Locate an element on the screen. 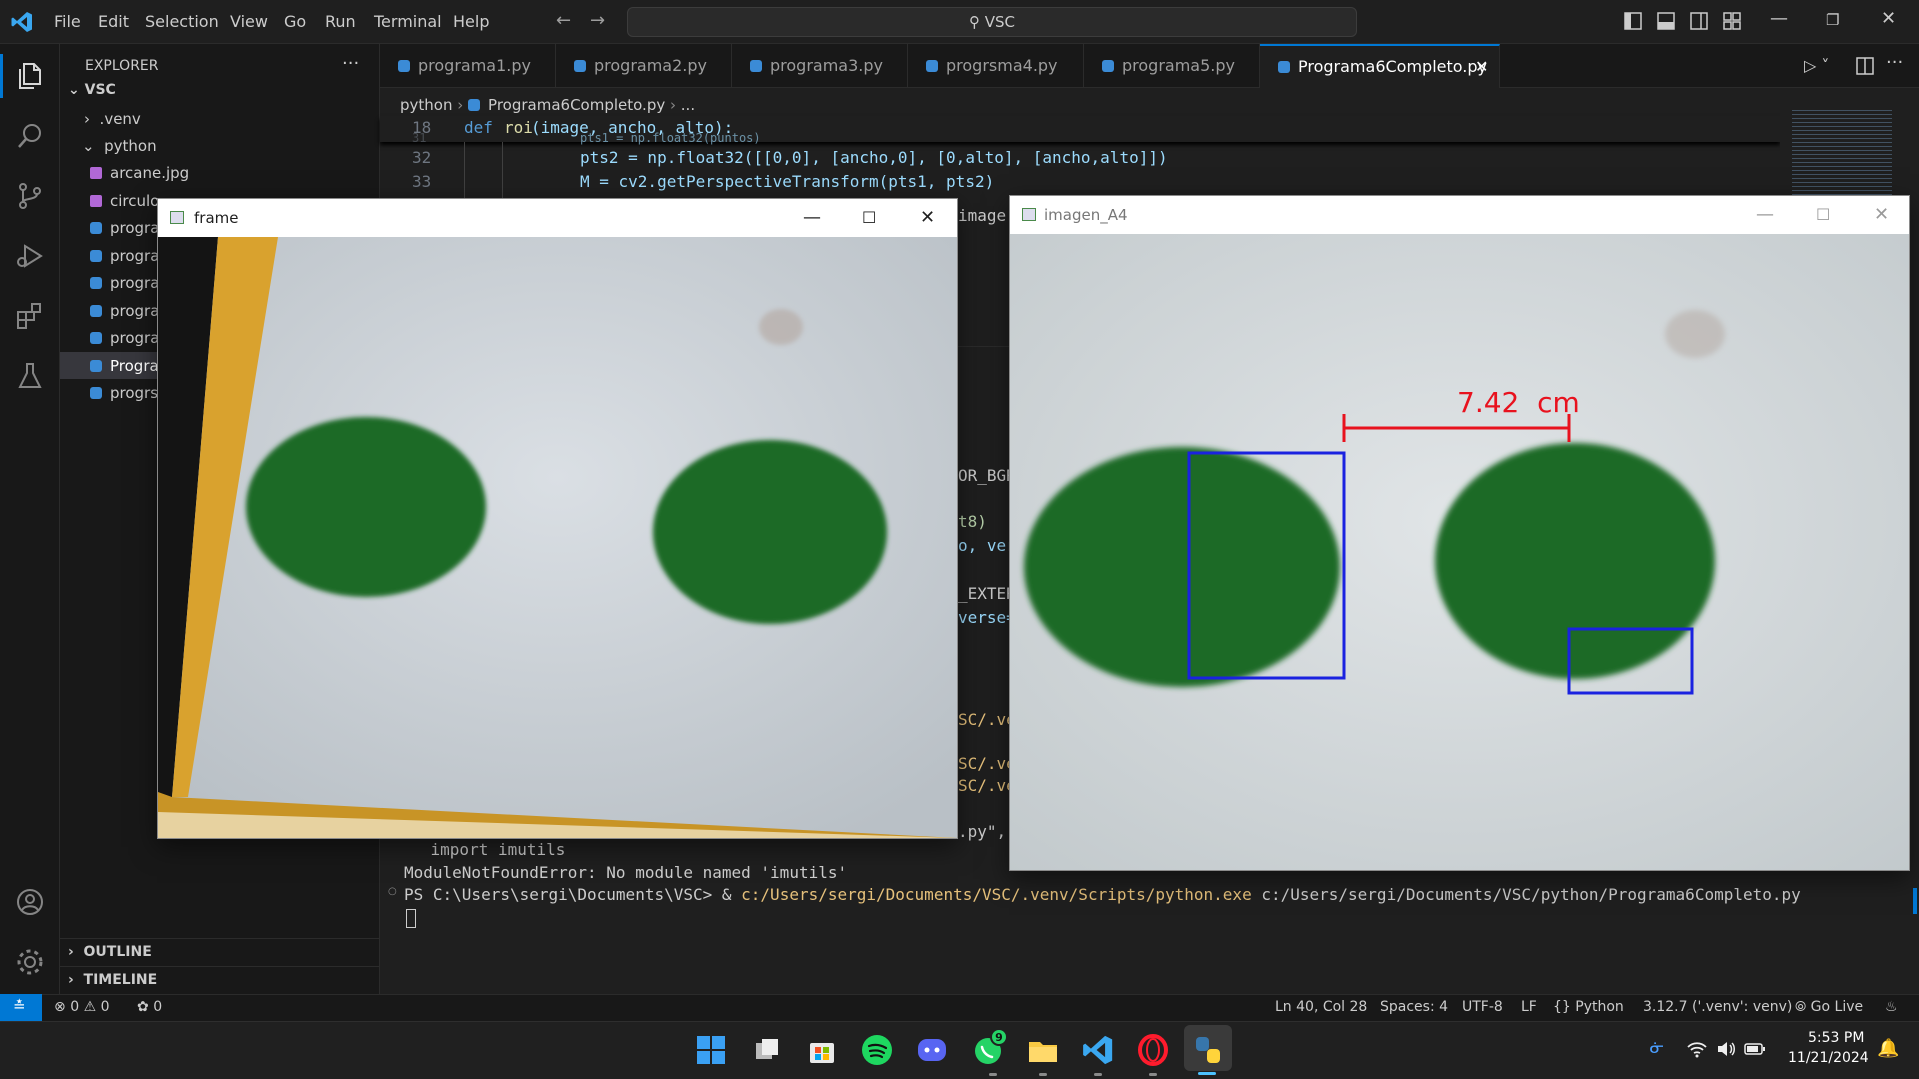 The image size is (1919, 1079). wifi-icon is located at coordinates (1697, 1049).